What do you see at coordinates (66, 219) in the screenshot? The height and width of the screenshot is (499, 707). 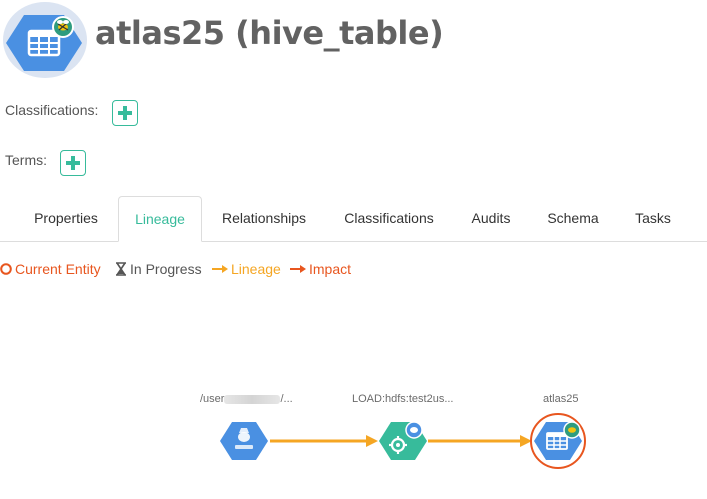 I see `tab-properties: Properties` at bounding box center [66, 219].